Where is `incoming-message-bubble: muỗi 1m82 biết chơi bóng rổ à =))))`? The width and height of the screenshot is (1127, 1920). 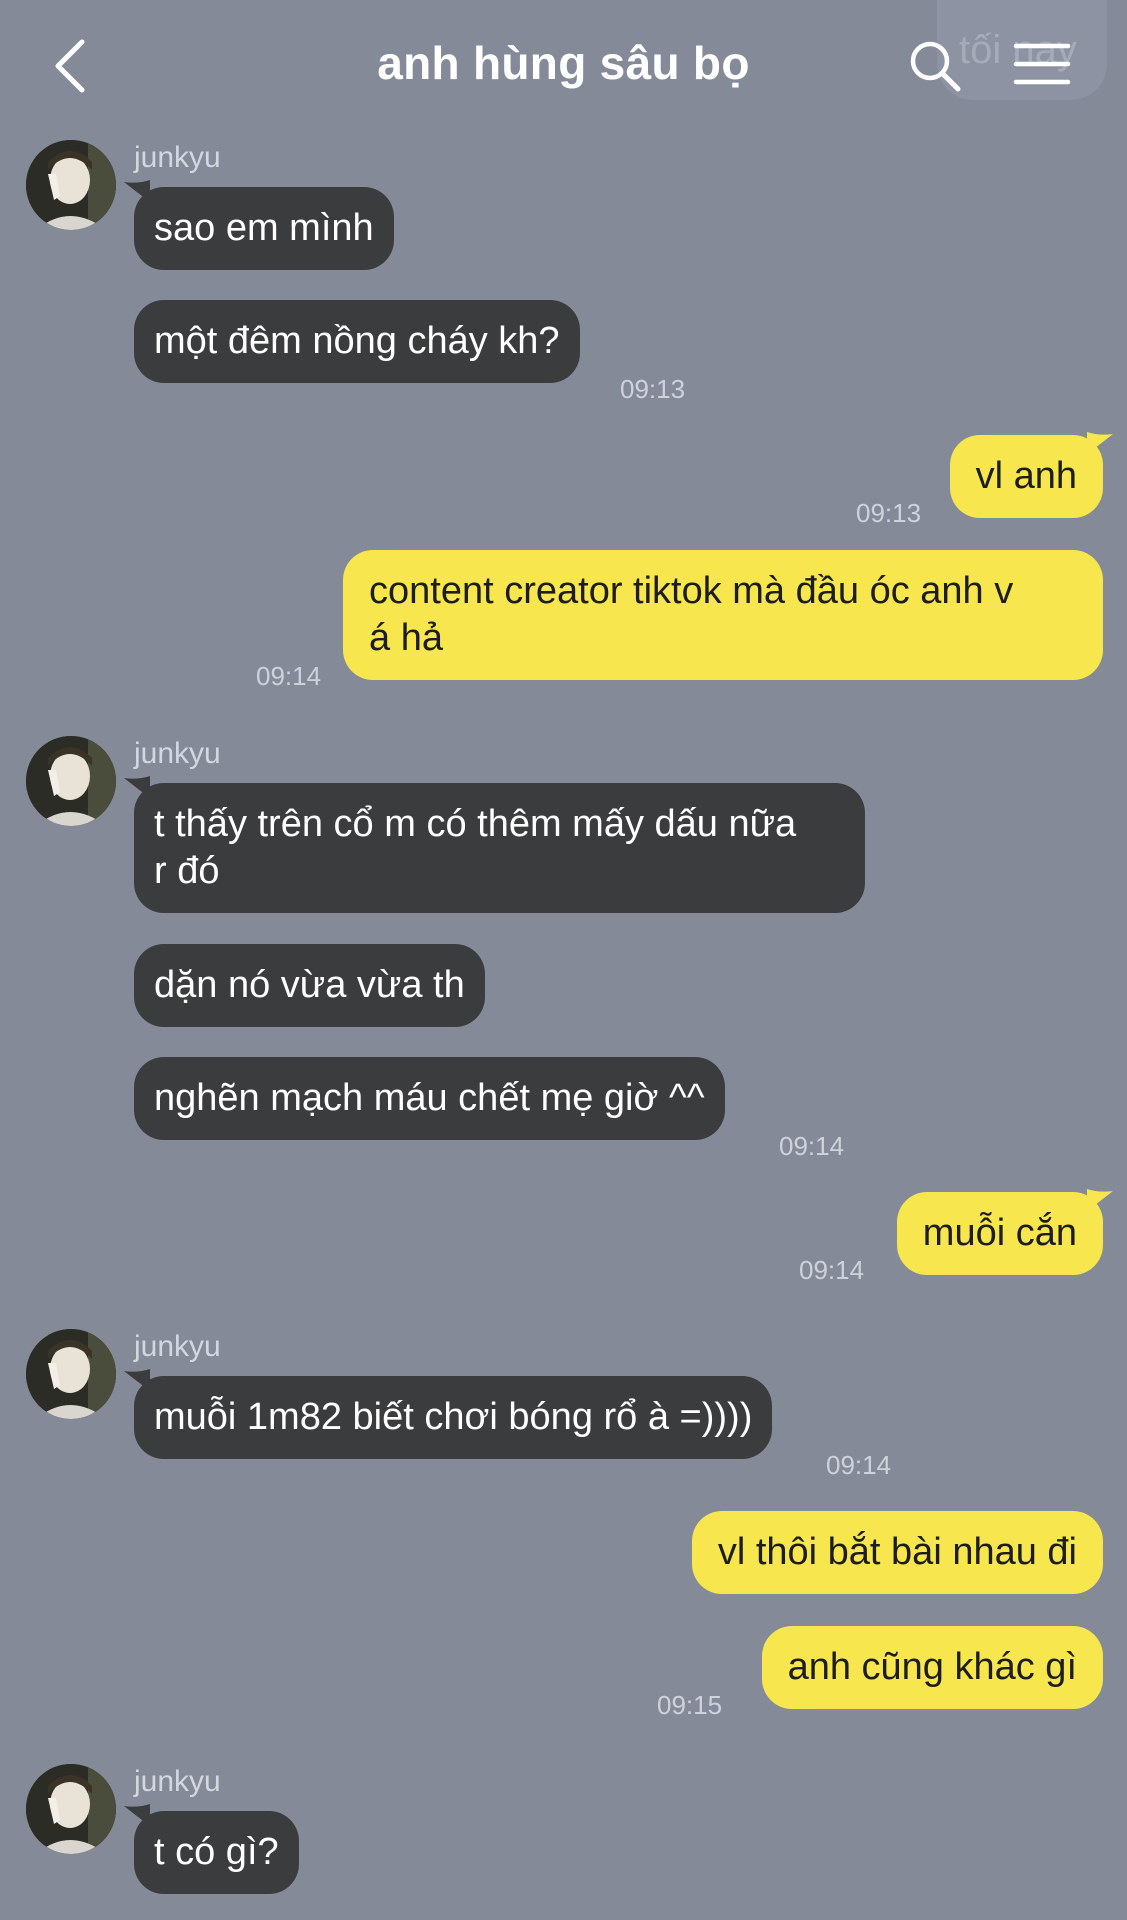
incoming-message-bubble: muỗi 1m82 biết chơi bóng rổ à =)))) is located at coordinates (453, 1417).